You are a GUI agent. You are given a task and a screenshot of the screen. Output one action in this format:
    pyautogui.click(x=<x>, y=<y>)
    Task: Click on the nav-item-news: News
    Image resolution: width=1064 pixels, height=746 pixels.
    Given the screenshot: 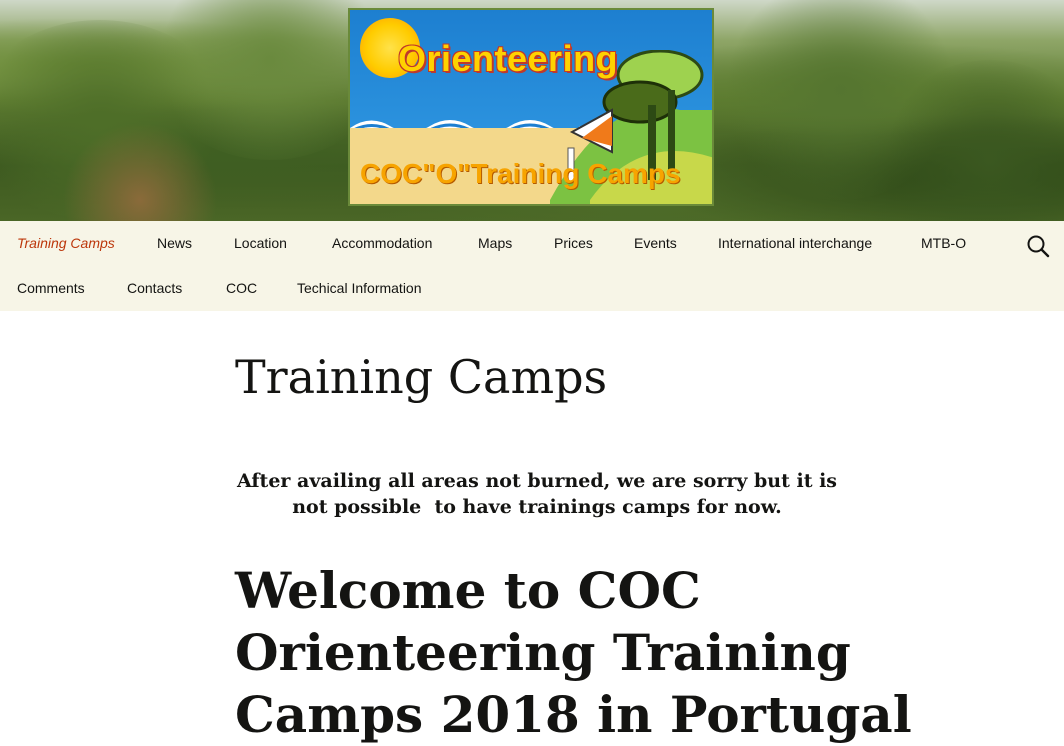 What is the action you would take?
    pyautogui.click(x=174, y=243)
    